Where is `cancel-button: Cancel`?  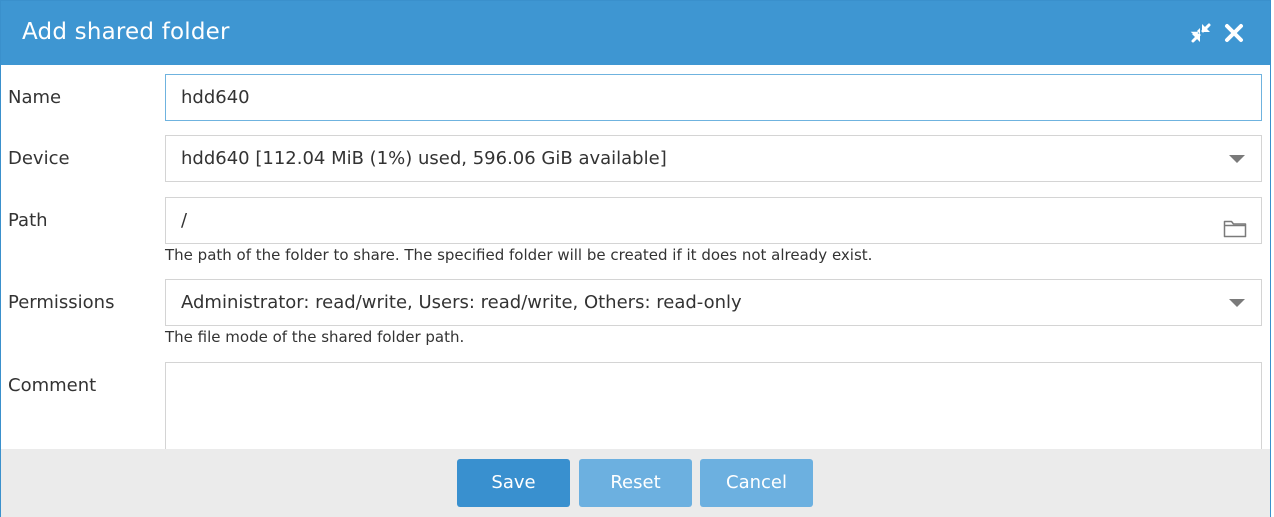 cancel-button: Cancel is located at coordinates (756, 483).